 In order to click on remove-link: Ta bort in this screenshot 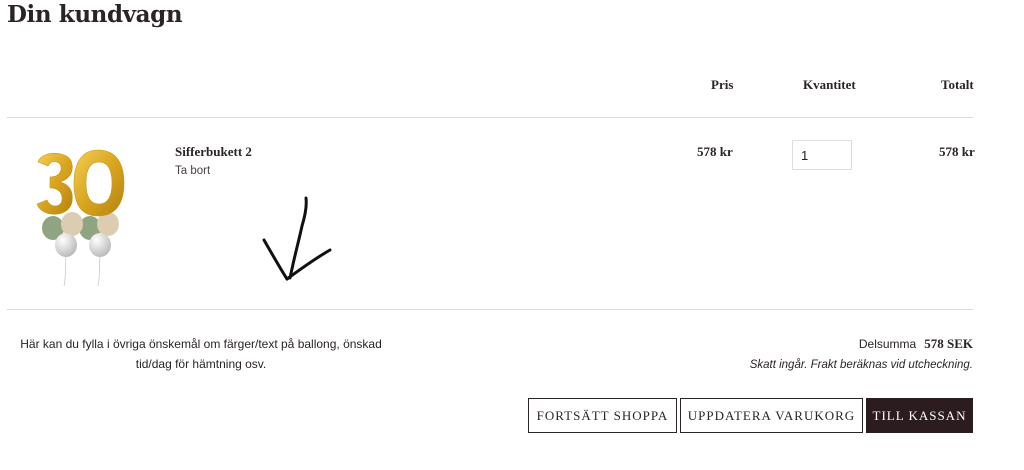, I will do `click(192, 171)`.